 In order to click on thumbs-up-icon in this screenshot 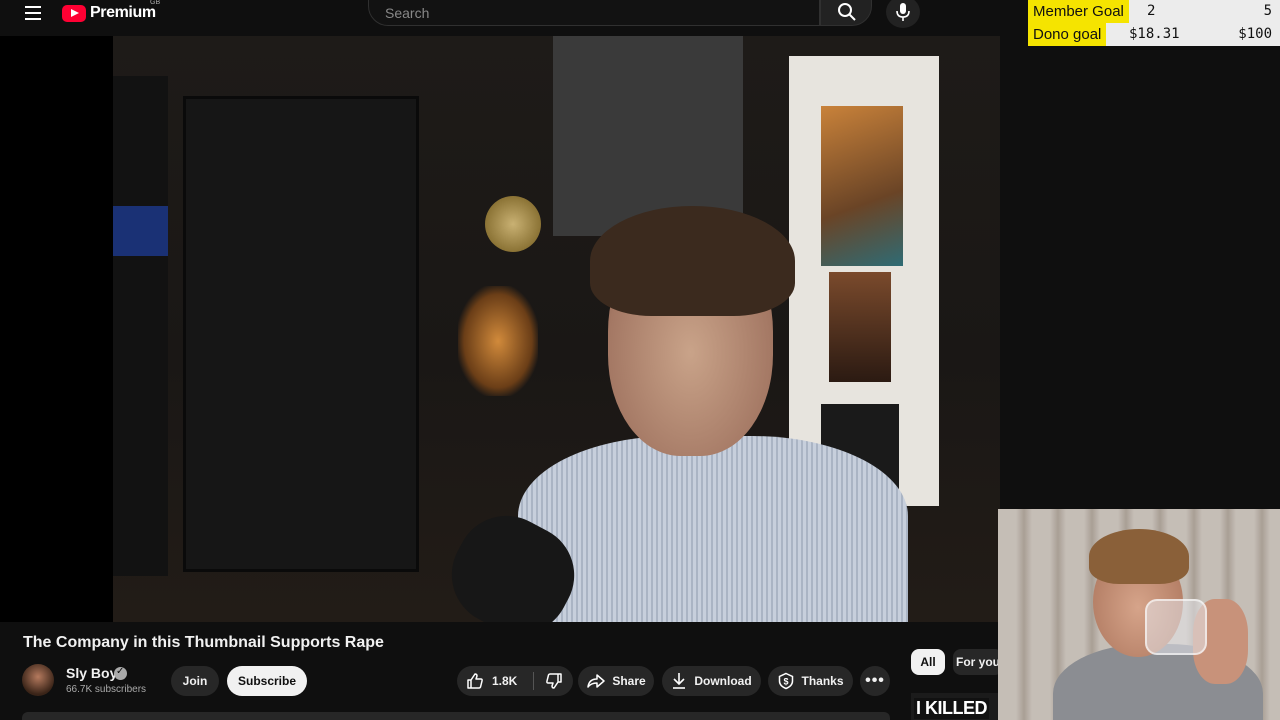, I will do `click(475, 681)`.